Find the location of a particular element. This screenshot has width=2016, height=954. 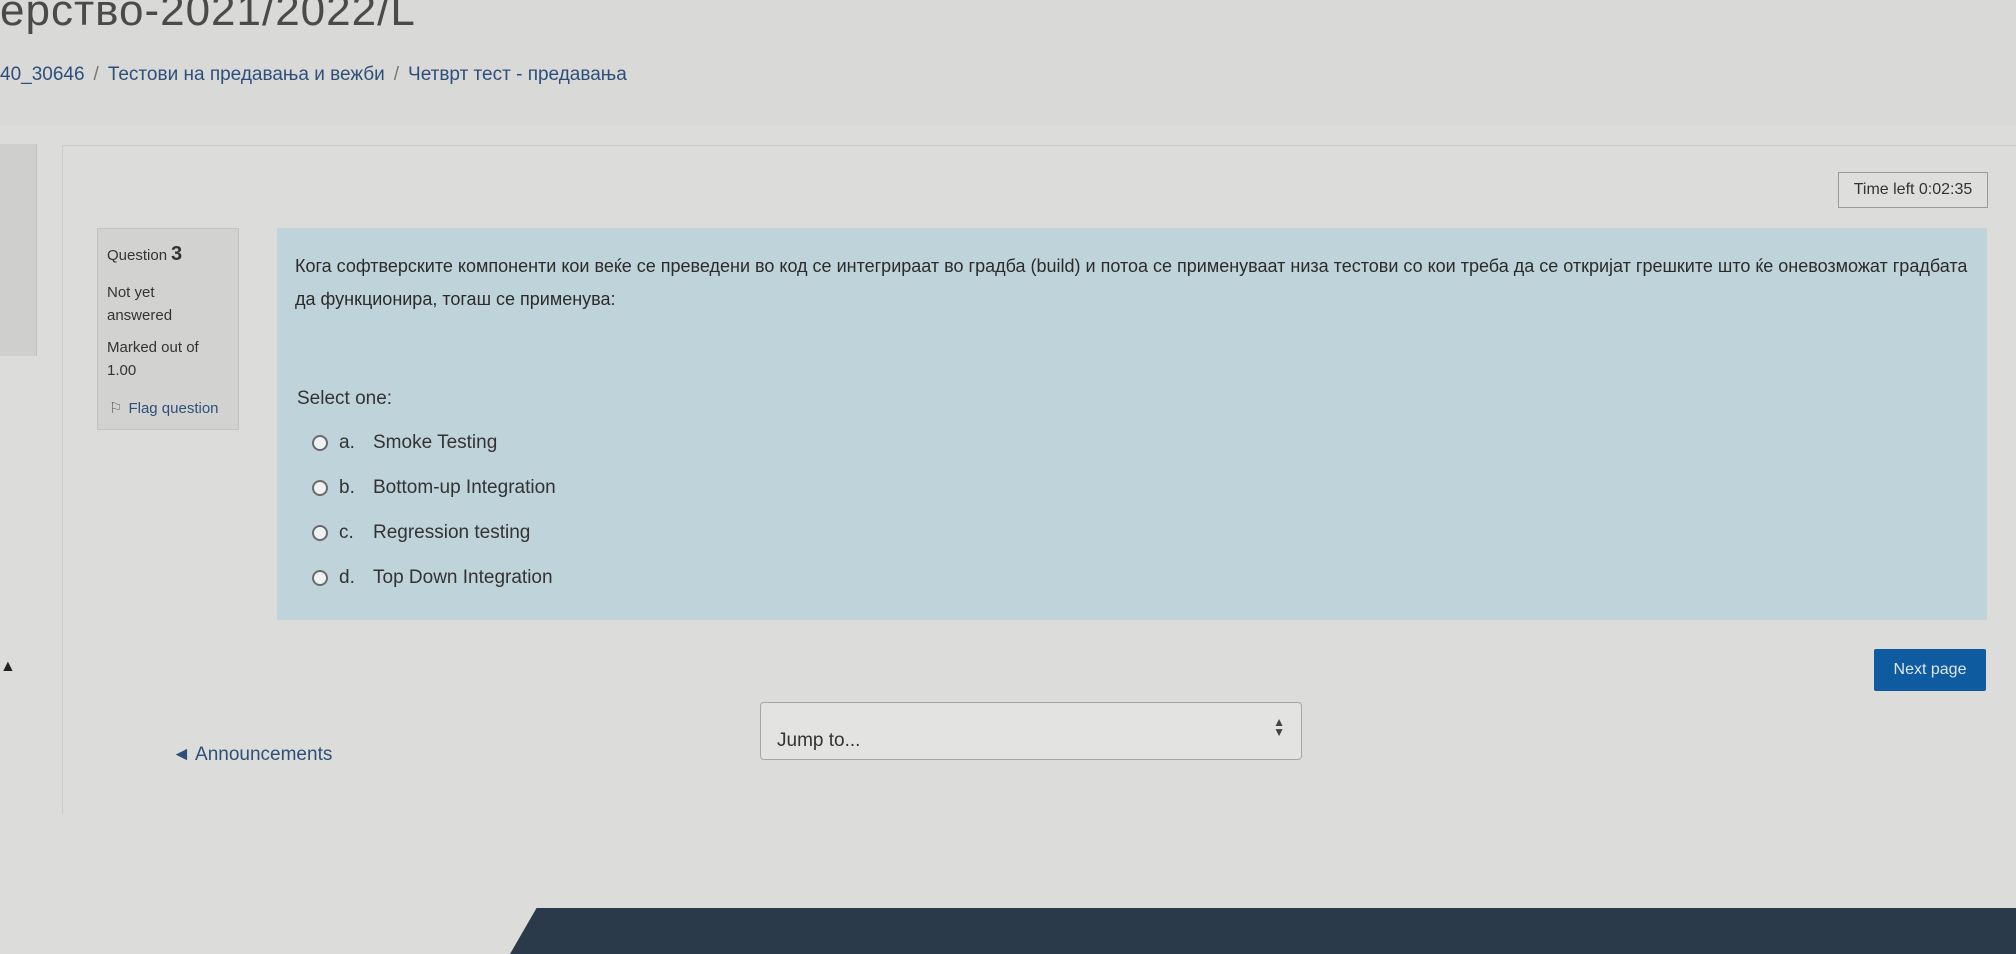

option-text: Smoke Testing is located at coordinates (435, 443).